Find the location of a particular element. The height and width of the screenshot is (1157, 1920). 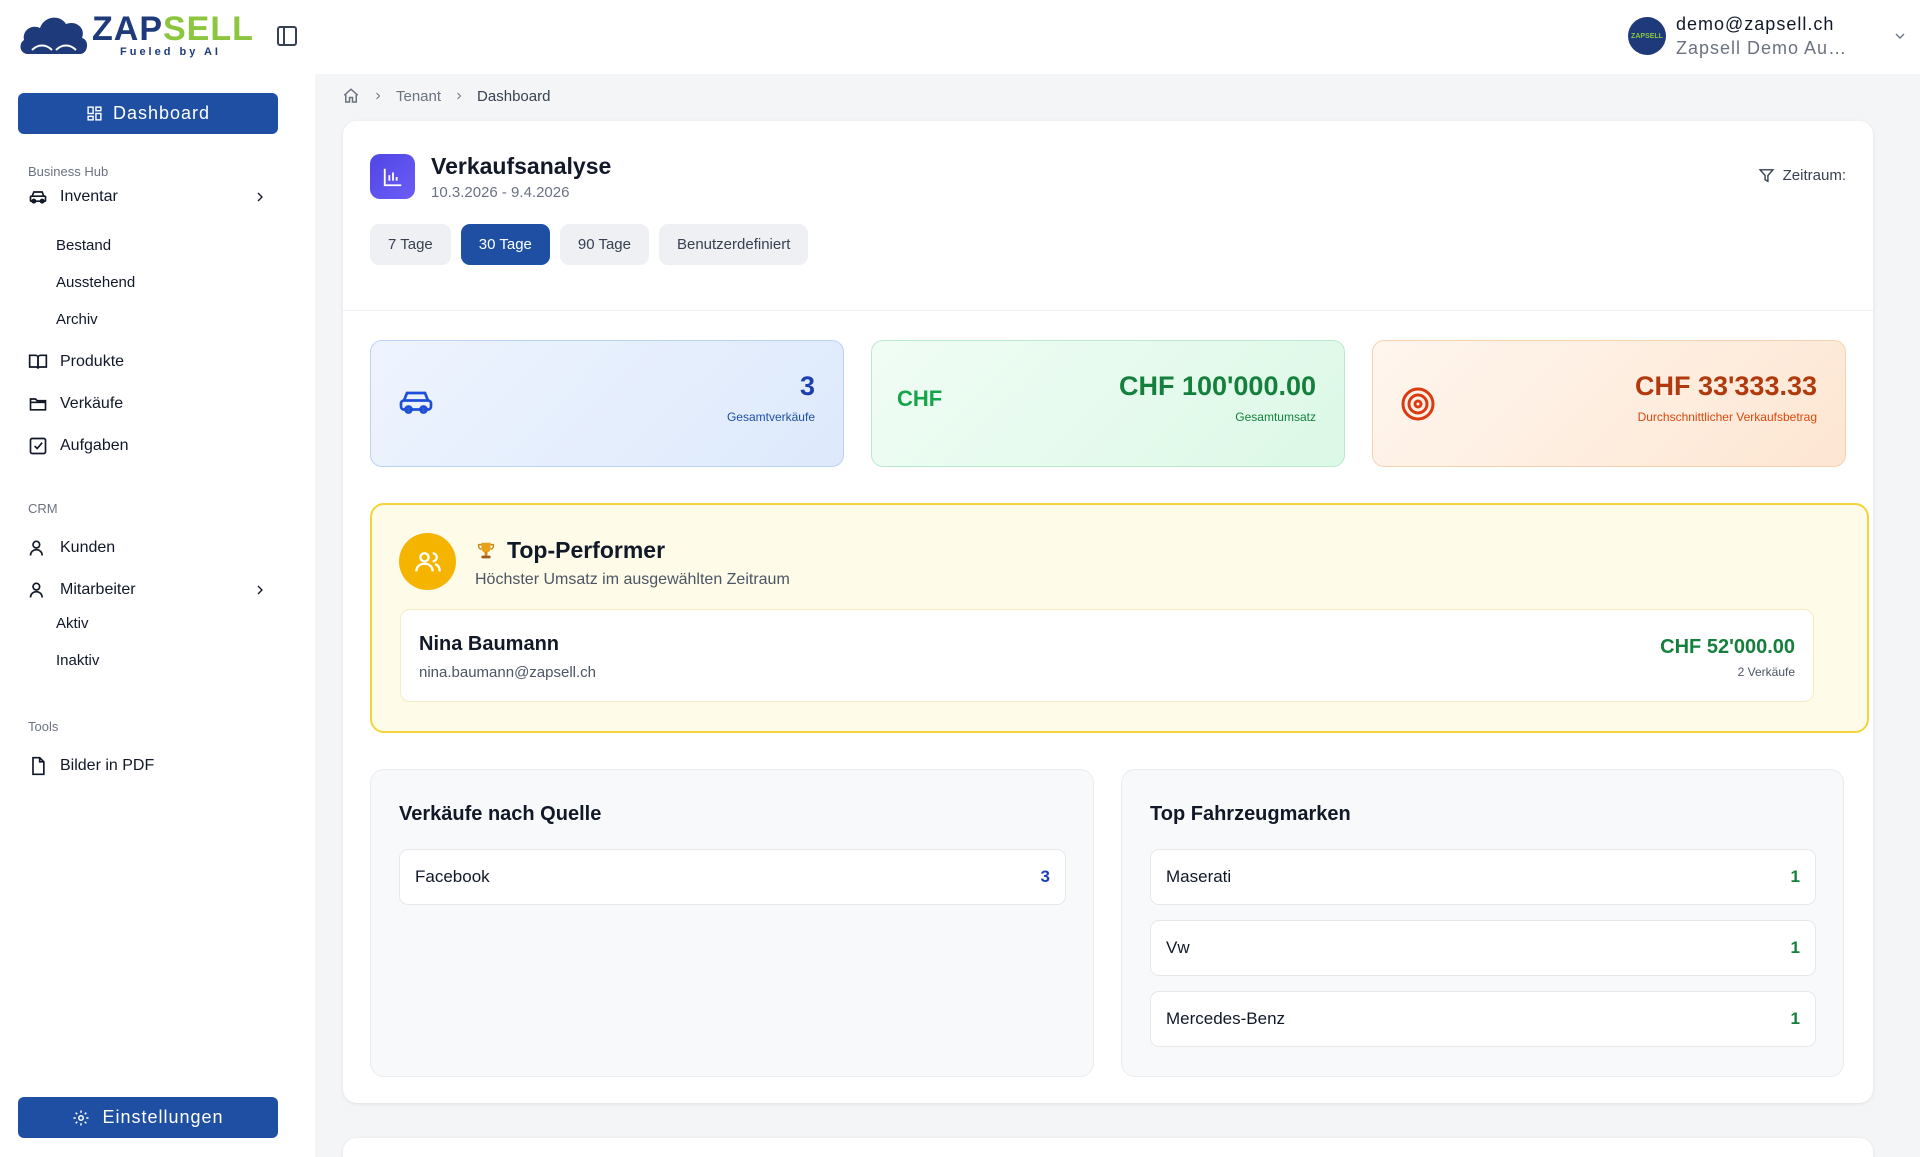

sidebar-item-mitarbeiter: Mitarbeiter is located at coordinates (153, 590).